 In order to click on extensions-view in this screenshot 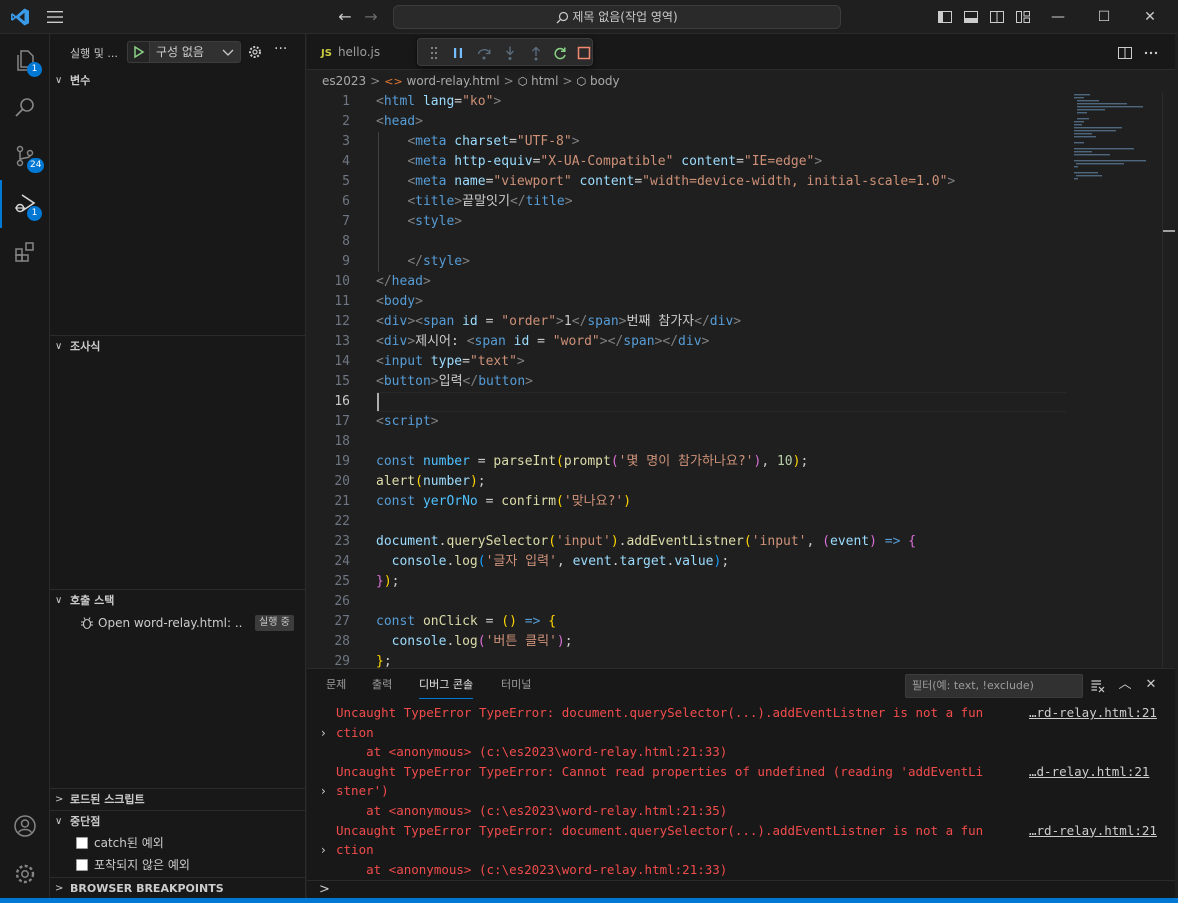, I will do `click(25, 252)`.